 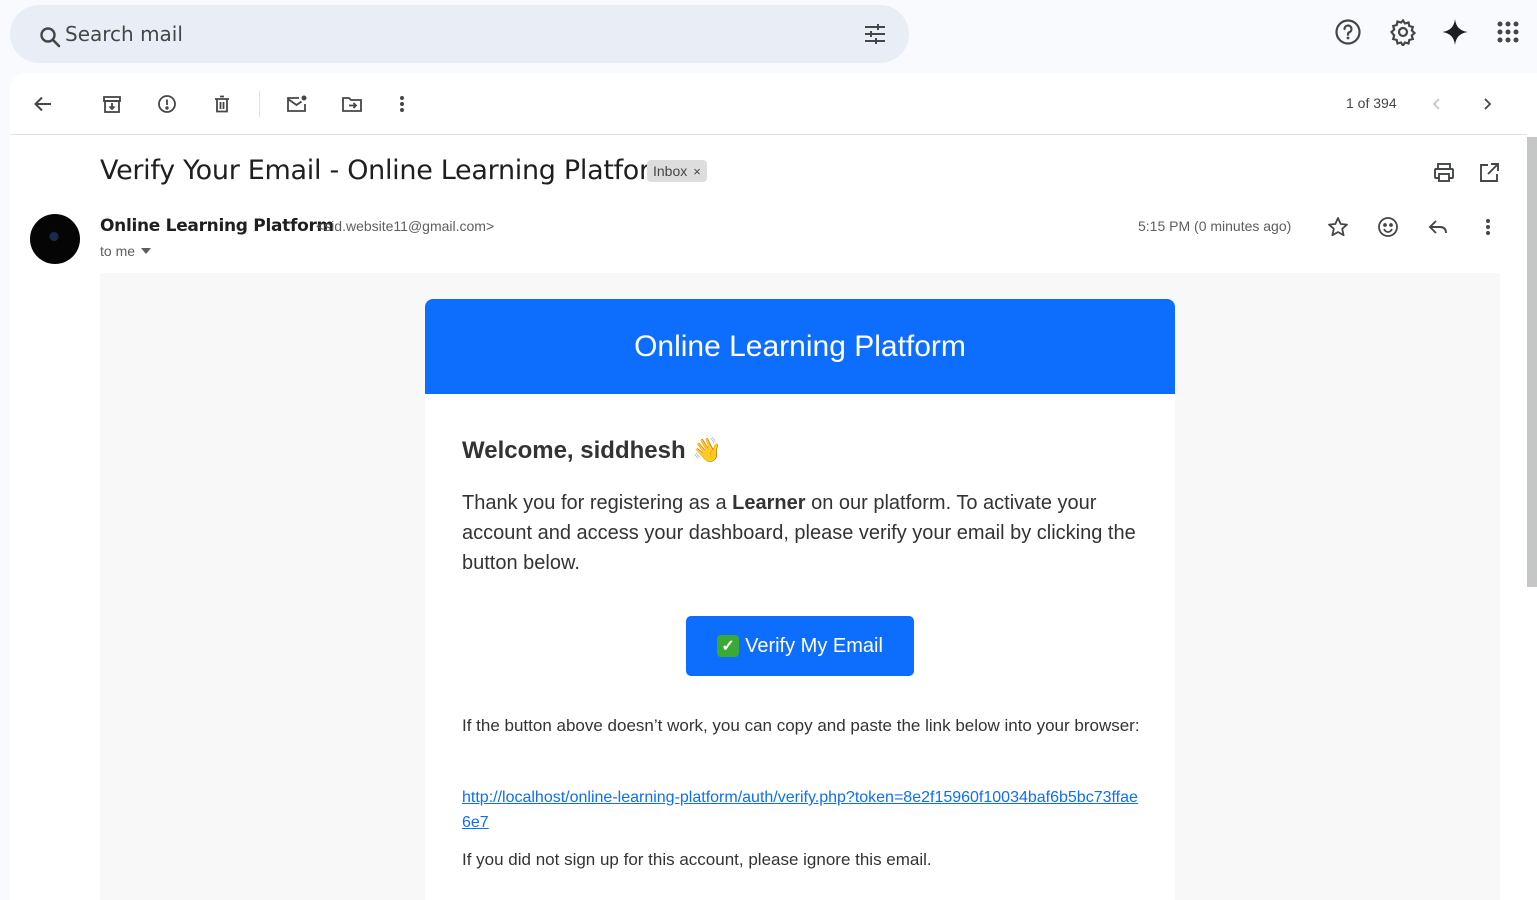 What do you see at coordinates (222, 104) in the screenshot?
I see `delete-icon` at bounding box center [222, 104].